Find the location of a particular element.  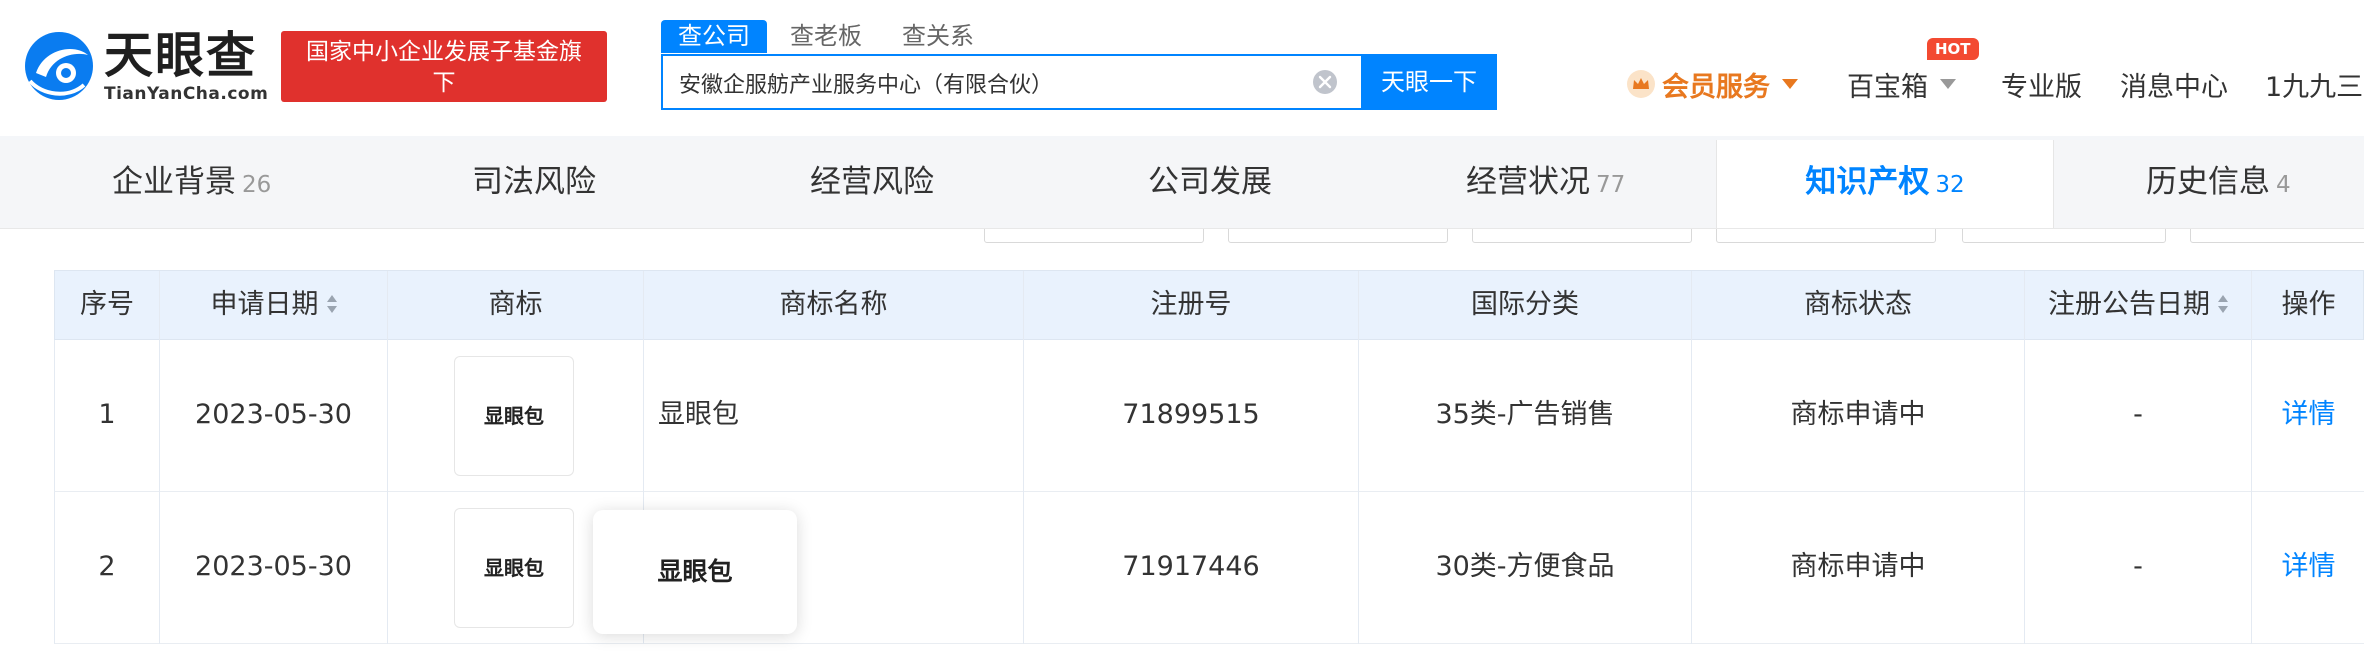

clear-icon is located at coordinates (1325, 82).